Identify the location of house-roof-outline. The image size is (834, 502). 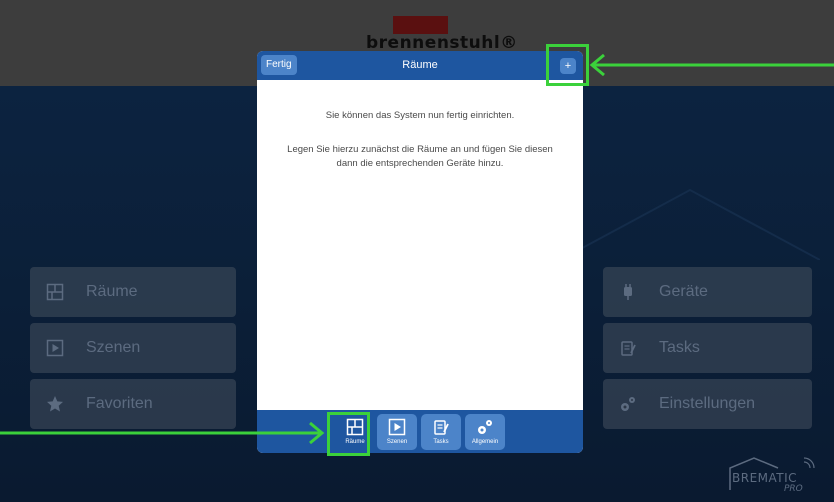
(690, 224).